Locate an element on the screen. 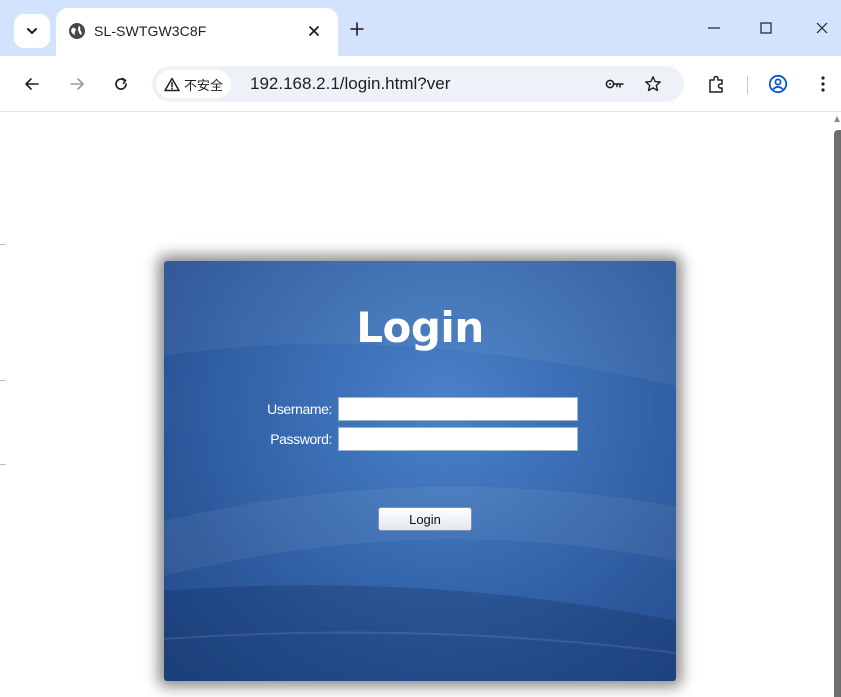 This screenshot has height=697, width=841. plus-icon is located at coordinates (357, 29).